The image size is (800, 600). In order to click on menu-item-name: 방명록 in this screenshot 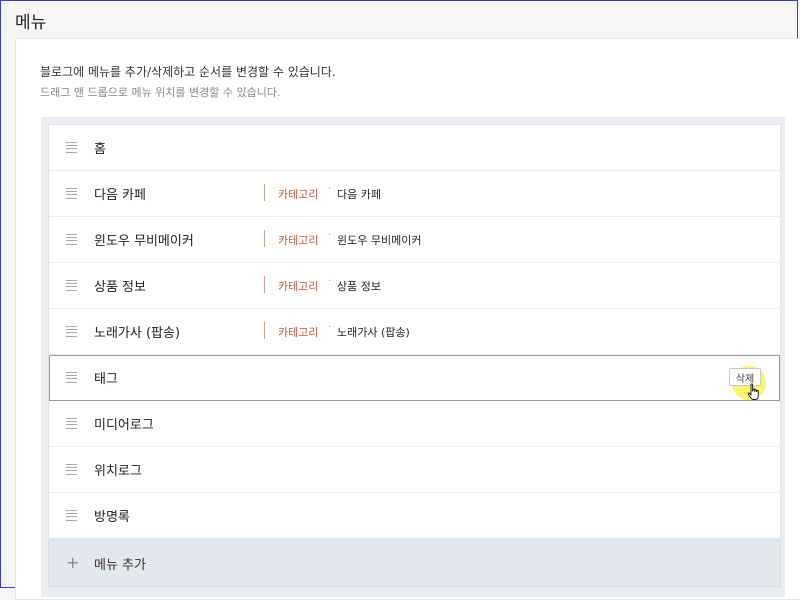, I will do `click(112, 517)`.